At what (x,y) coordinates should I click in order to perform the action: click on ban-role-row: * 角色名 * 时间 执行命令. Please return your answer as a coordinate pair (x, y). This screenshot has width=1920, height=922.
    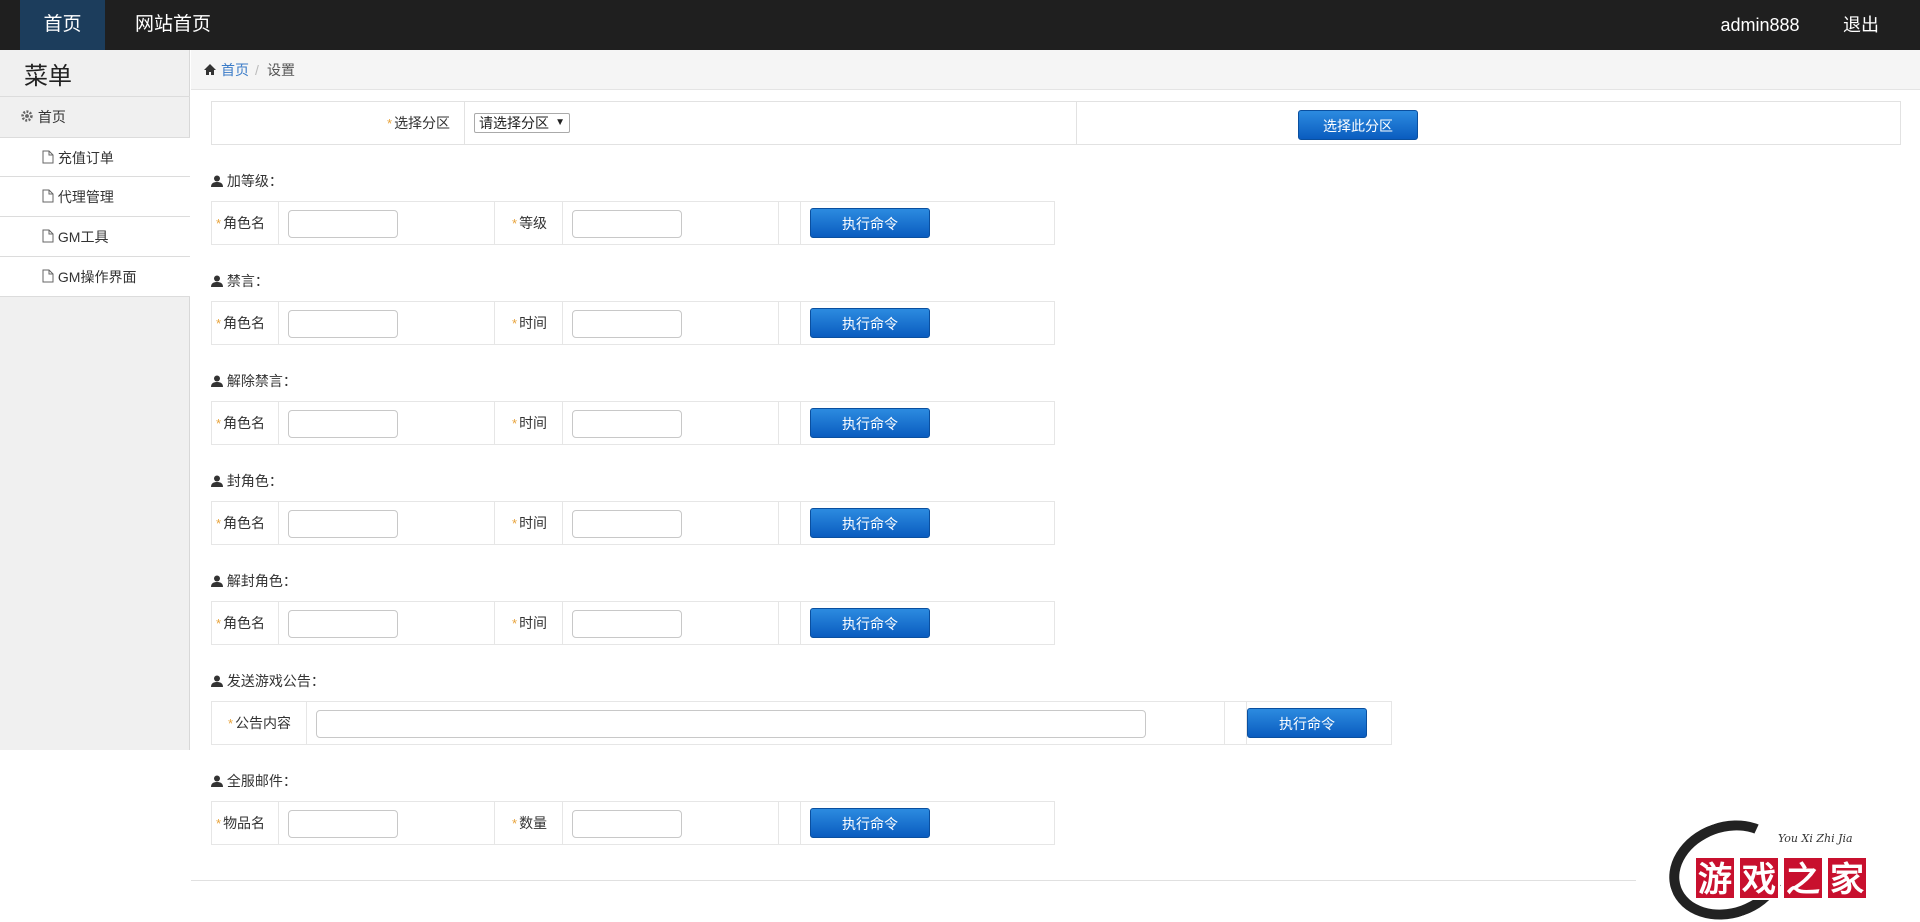
    Looking at the image, I should click on (633, 523).